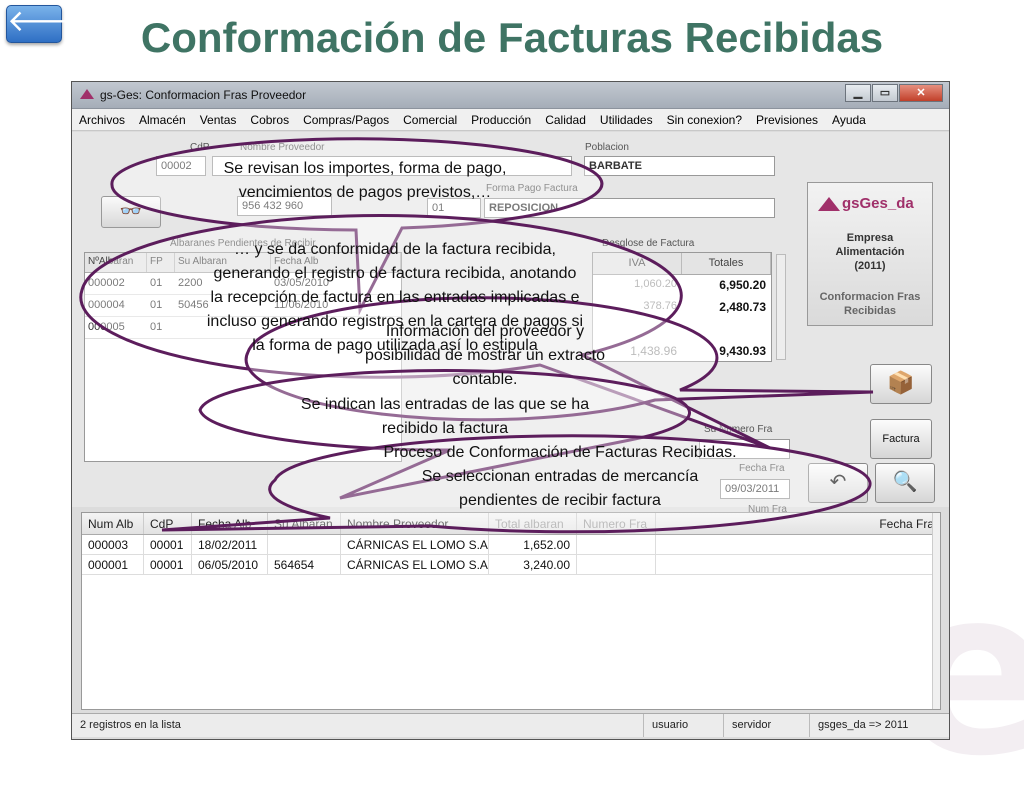  Describe the element at coordinates (203, 95) in the screenshot. I see `window-title: gs-Ges: Conformacion Fras Proveedor` at that location.